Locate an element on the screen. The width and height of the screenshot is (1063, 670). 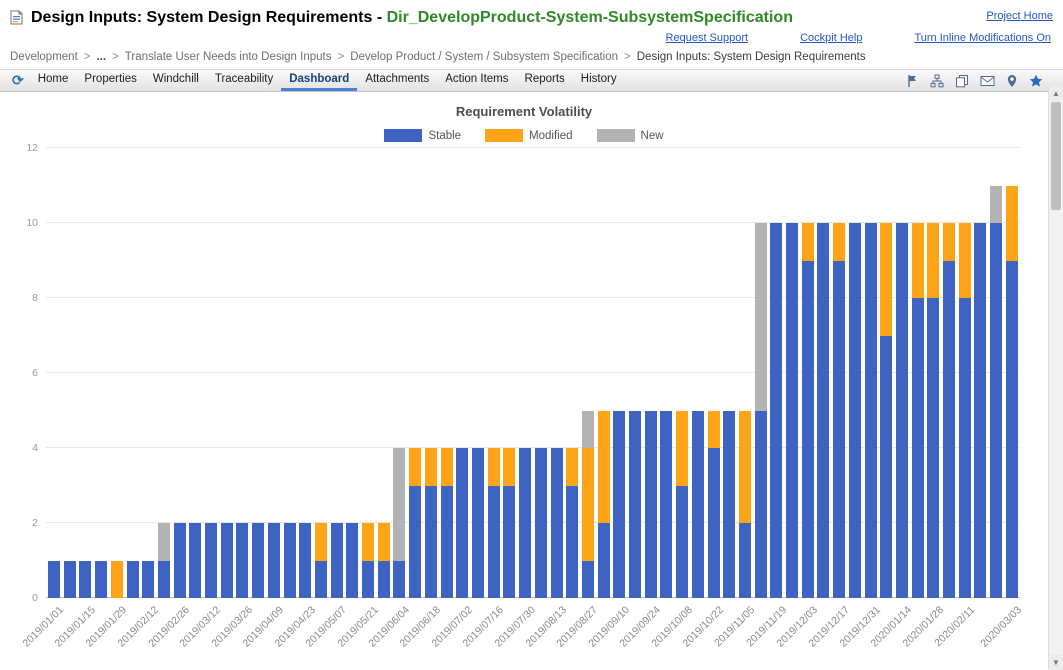
sitemap-icon is located at coordinates (937, 81).